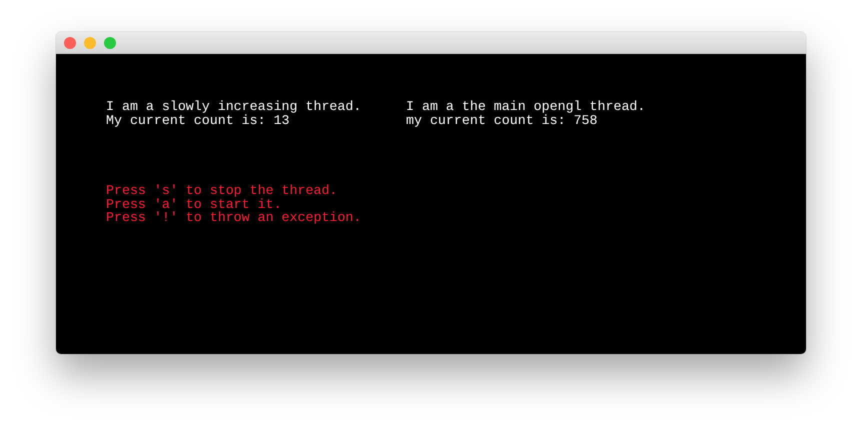 This screenshot has height=434, width=862. I want to click on console-text: I am a the main opengl thread., so click(526, 107).